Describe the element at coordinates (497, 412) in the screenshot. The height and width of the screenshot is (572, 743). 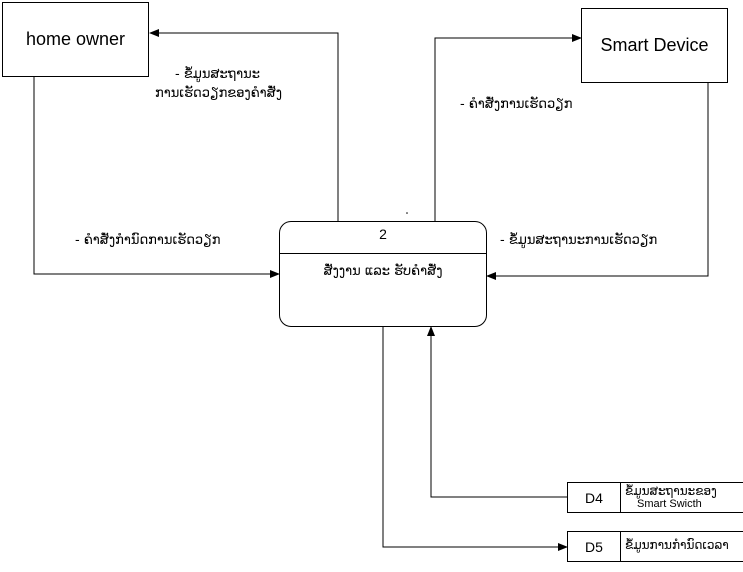
I see `flow-arrow-d4-to-process` at that location.